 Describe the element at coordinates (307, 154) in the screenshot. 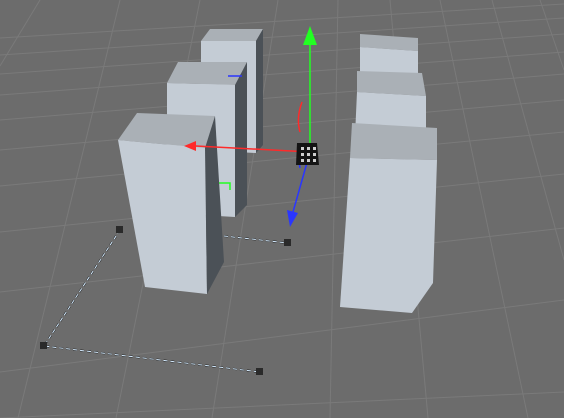

I see `gizmo-handle-icon` at that location.